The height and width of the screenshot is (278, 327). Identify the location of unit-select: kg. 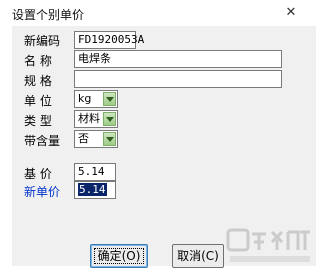
(96, 99).